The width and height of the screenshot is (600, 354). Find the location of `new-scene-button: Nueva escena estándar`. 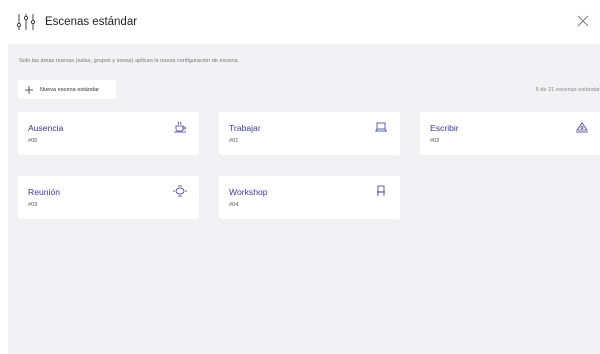

new-scene-button: Nueva escena estándar is located at coordinates (67, 89).